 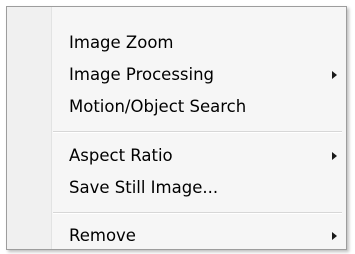 I want to click on menu-item-motion-object-search: Motion/Object Search, so click(x=176, y=107).